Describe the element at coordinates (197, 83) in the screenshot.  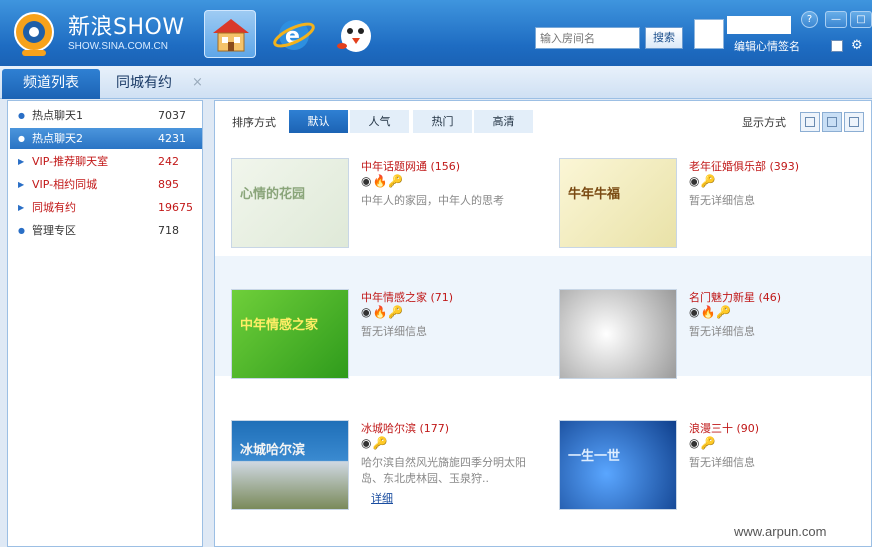
I see `close-tab-icon: ×` at that location.